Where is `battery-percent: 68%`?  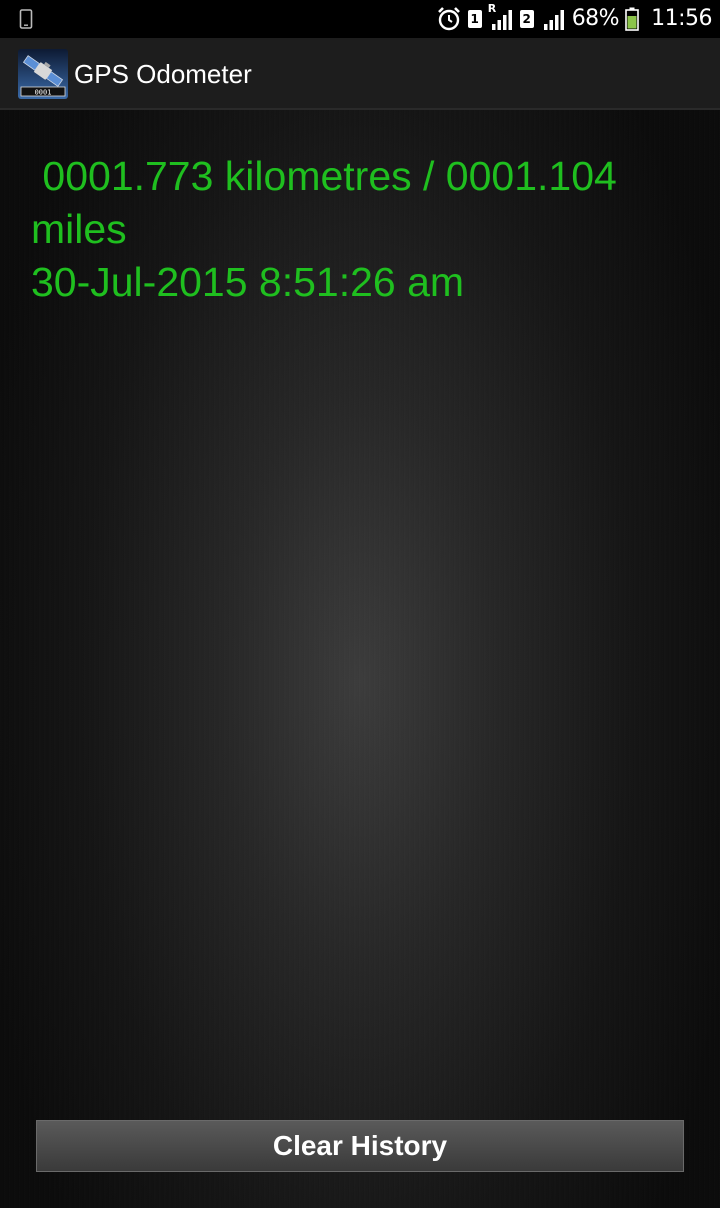 battery-percent: 68% is located at coordinates (595, 18).